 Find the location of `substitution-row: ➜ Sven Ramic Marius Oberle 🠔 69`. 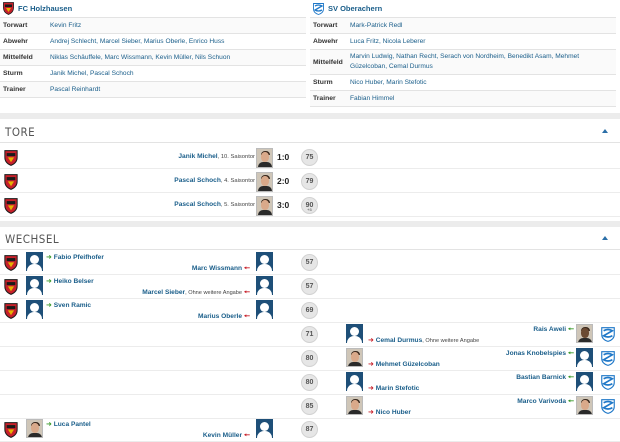

substitution-row: ➜ Sven Ramic Marius Oberle 🠔 69 is located at coordinates (310, 311).